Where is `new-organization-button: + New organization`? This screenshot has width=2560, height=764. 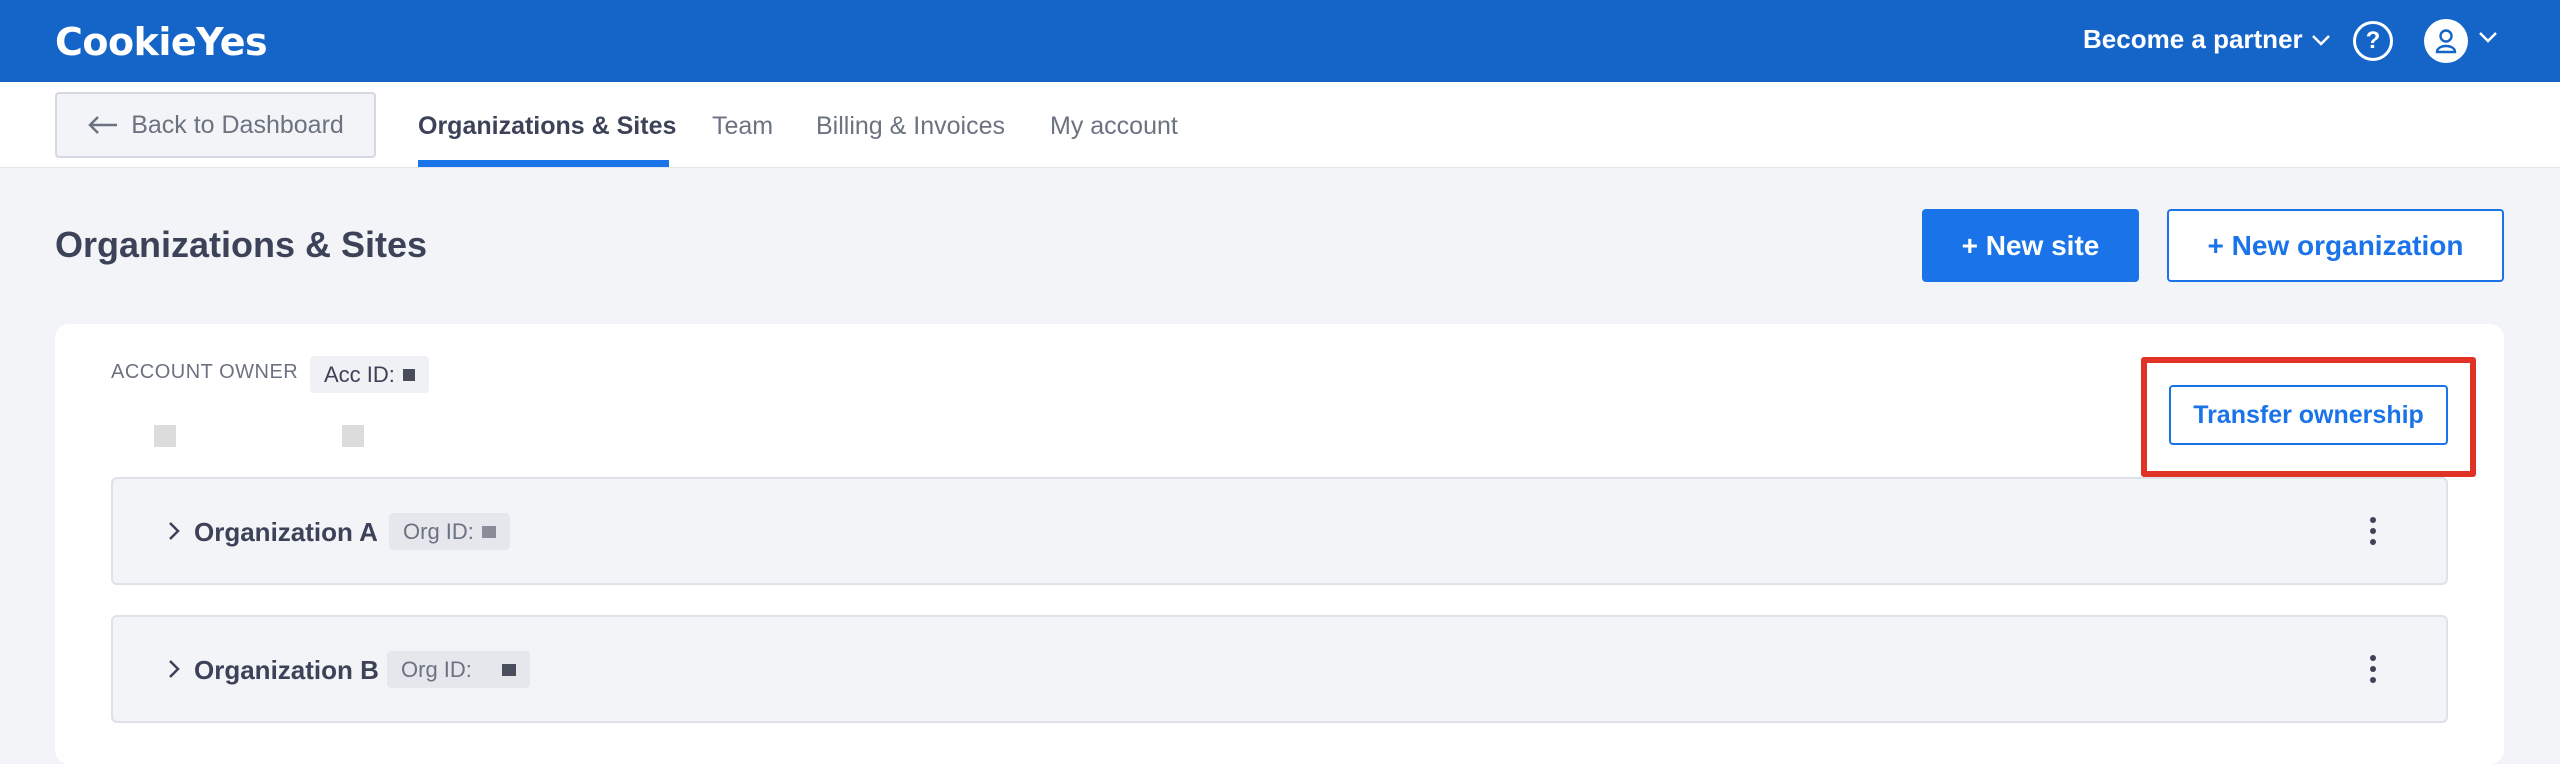
new-organization-button: + New organization is located at coordinates (2335, 245).